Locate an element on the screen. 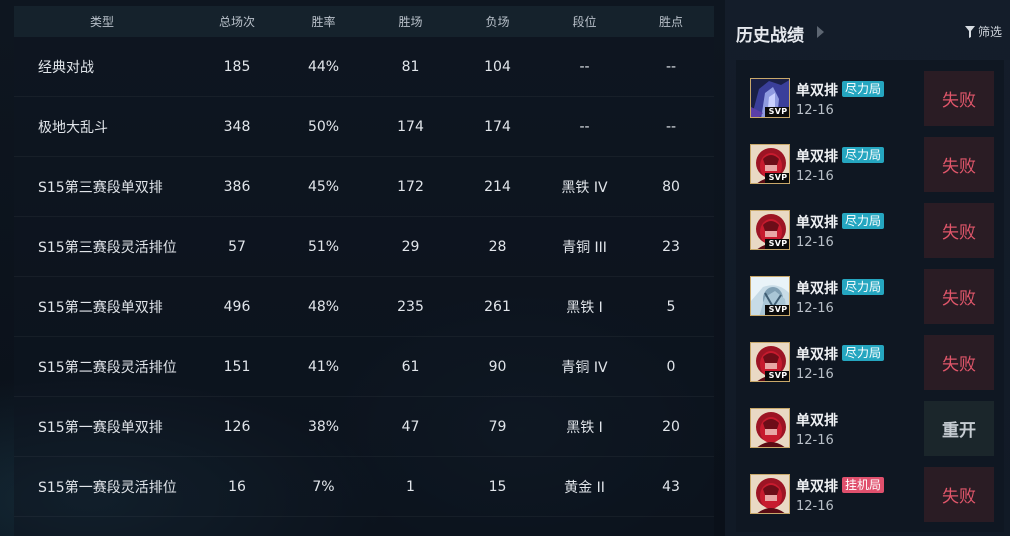 The height and width of the screenshot is (536, 1010). cell-win-rate: 7% is located at coordinates (323, 486).